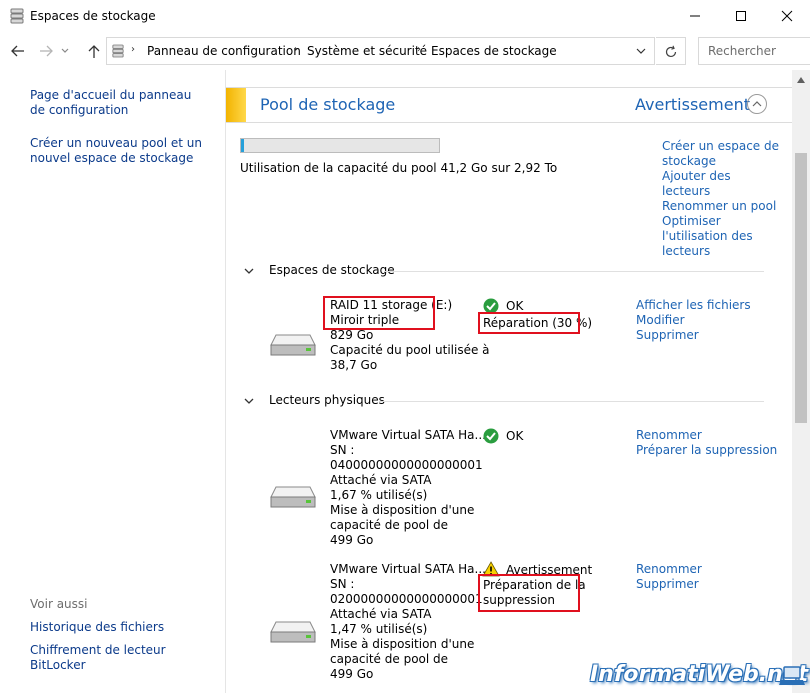 The image size is (810, 693). What do you see at coordinates (515, 436) in the screenshot?
I see `drive-status: OK` at bounding box center [515, 436].